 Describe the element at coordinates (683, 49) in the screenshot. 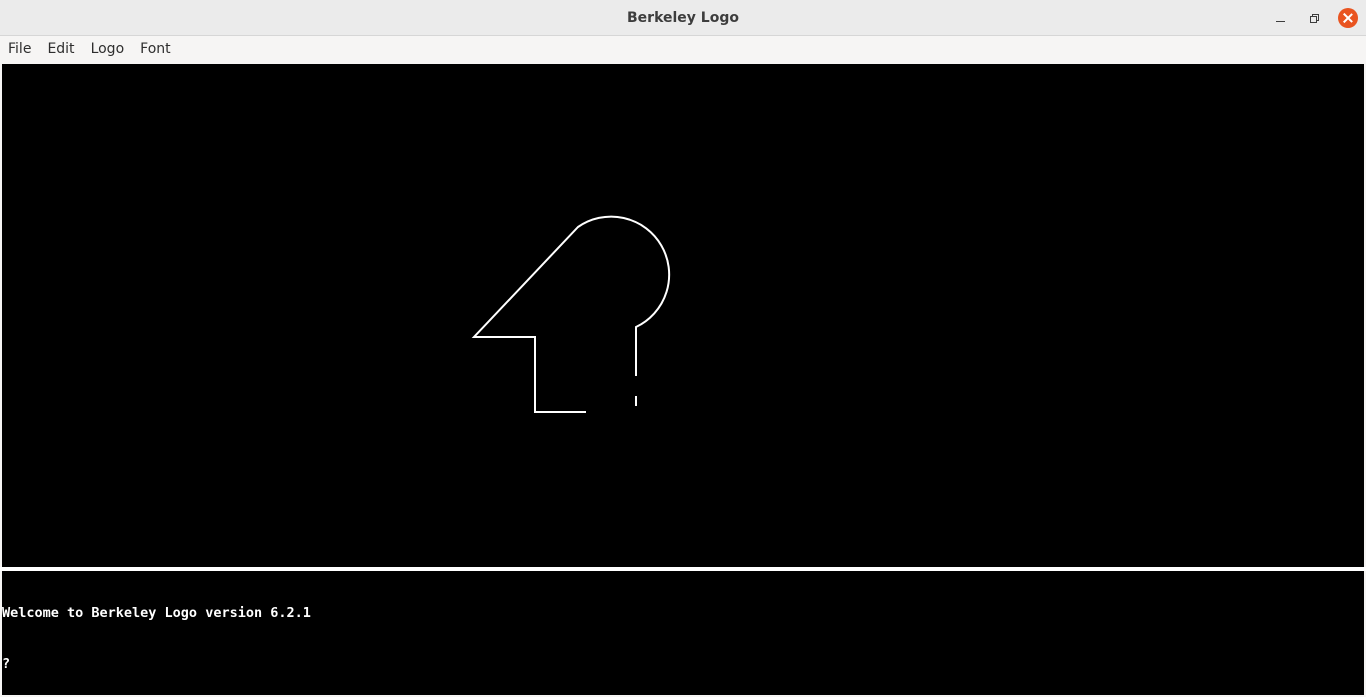

I see `menu-bar: File Edit Logo Font` at that location.